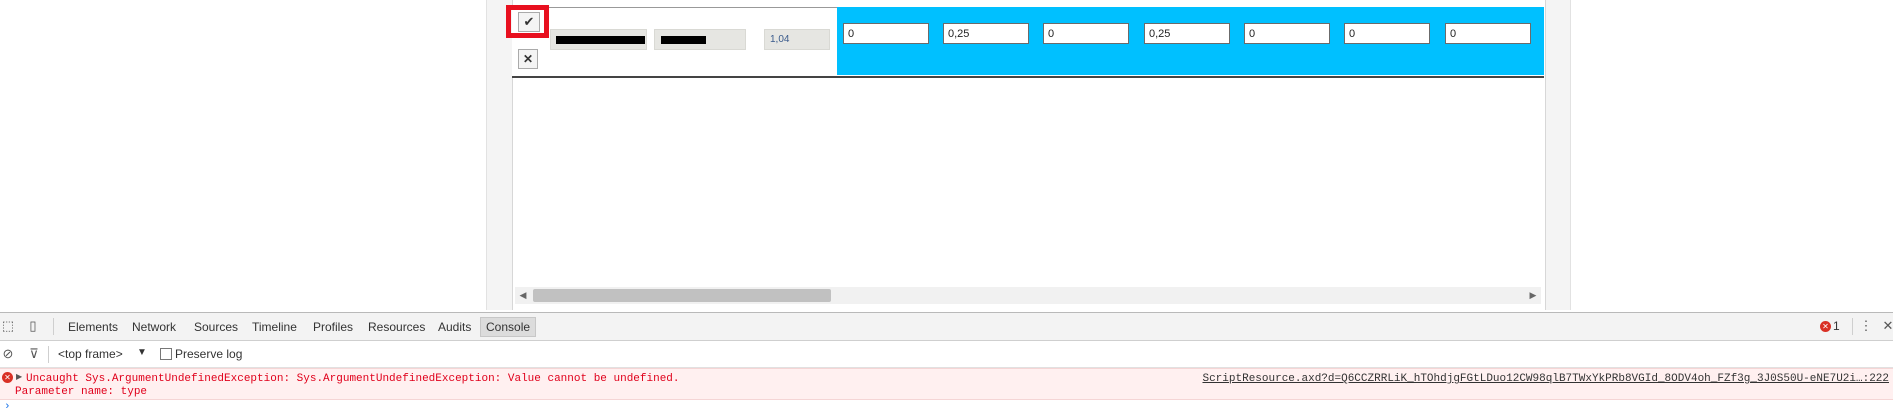 This screenshot has width=1893, height=413. What do you see at coordinates (19, 376) in the screenshot?
I see `expand-triangle-icon: ▶` at bounding box center [19, 376].